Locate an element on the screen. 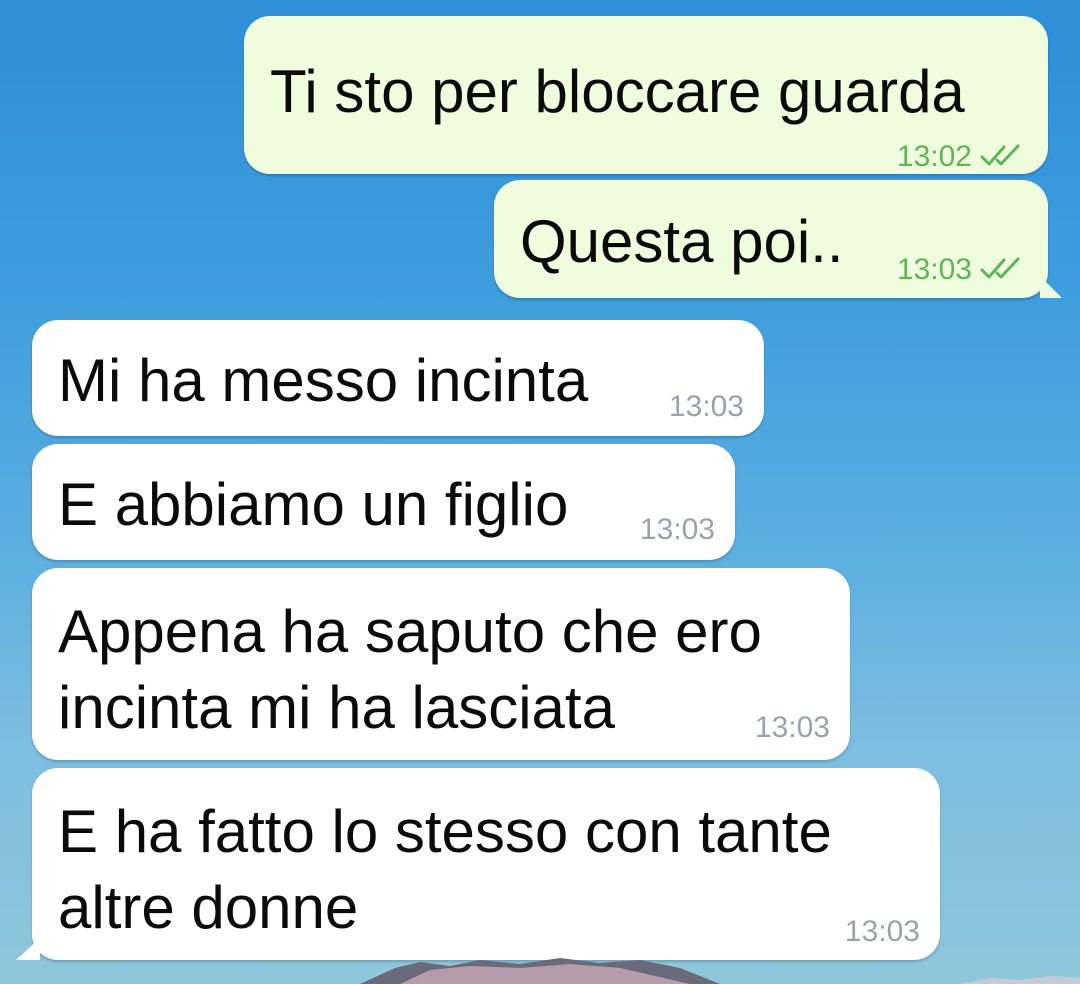 This screenshot has width=1080, height=984. message-time: 13:02 is located at coordinates (934, 156).